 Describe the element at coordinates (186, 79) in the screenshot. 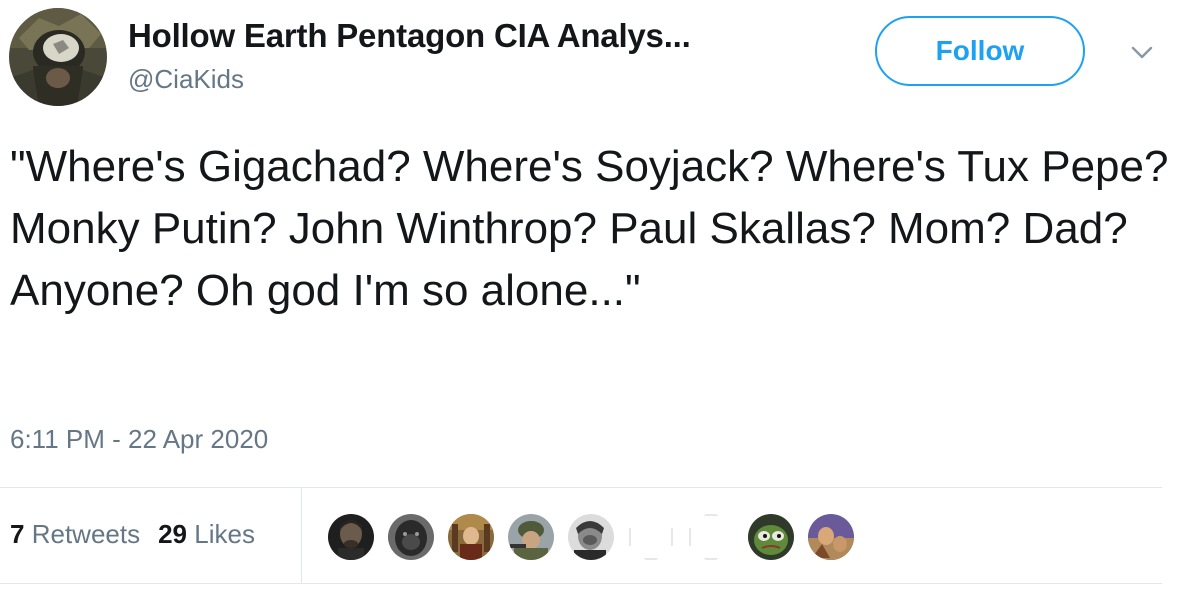

I see `author-handle: @CiaKids` at that location.